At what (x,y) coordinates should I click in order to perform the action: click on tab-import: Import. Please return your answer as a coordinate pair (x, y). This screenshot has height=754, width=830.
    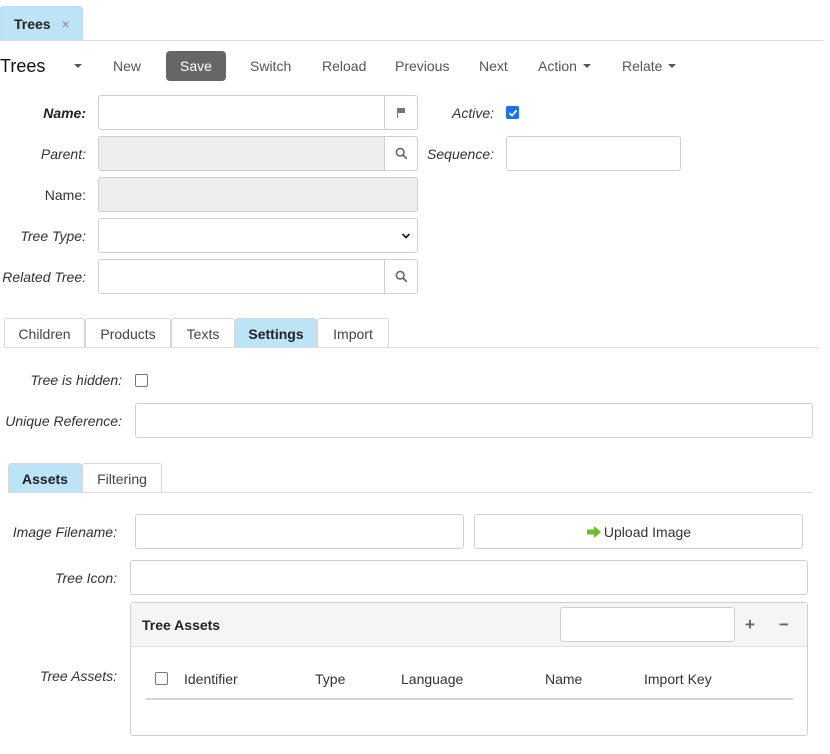
    Looking at the image, I should click on (353, 333).